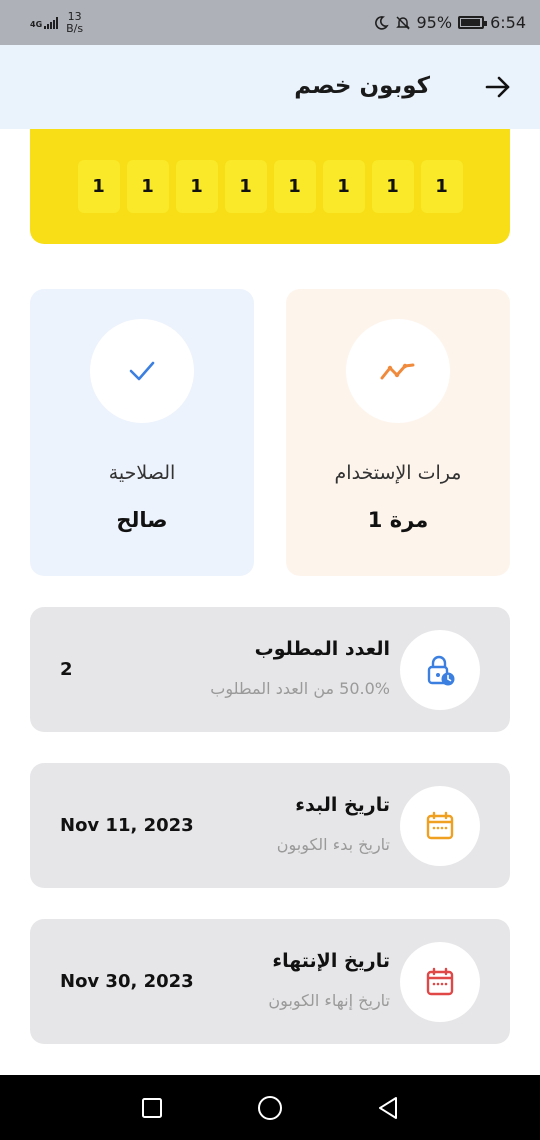 The width and height of the screenshot is (540, 1140). I want to click on check-icon, so click(142, 371).